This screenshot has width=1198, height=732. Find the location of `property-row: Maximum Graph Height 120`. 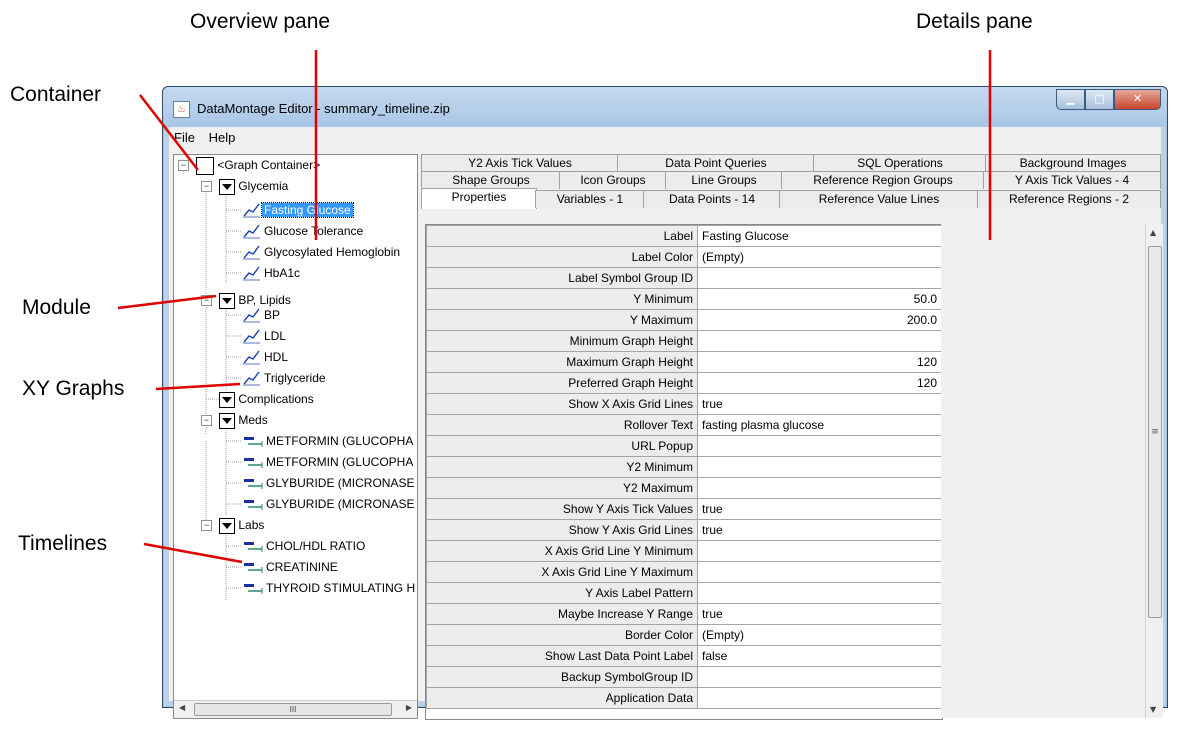

property-row: Maximum Graph Height 120 is located at coordinates (684, 362).